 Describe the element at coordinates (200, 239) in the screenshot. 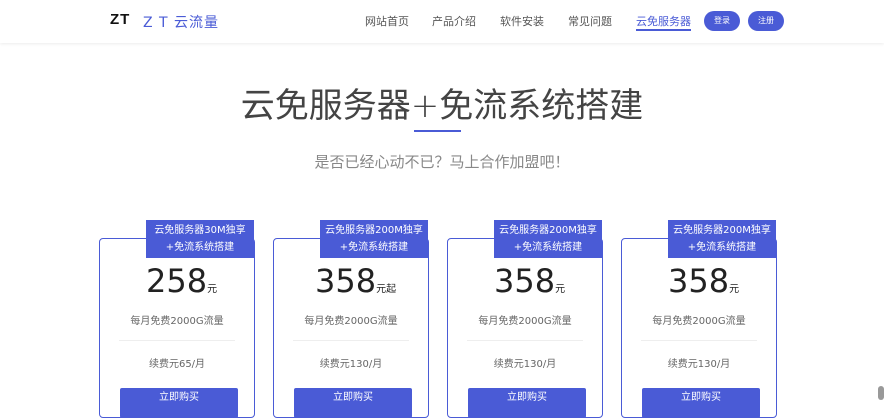

I see `plan-ribbon: 云免服务器30M独享+免流系统搭建` at that location.